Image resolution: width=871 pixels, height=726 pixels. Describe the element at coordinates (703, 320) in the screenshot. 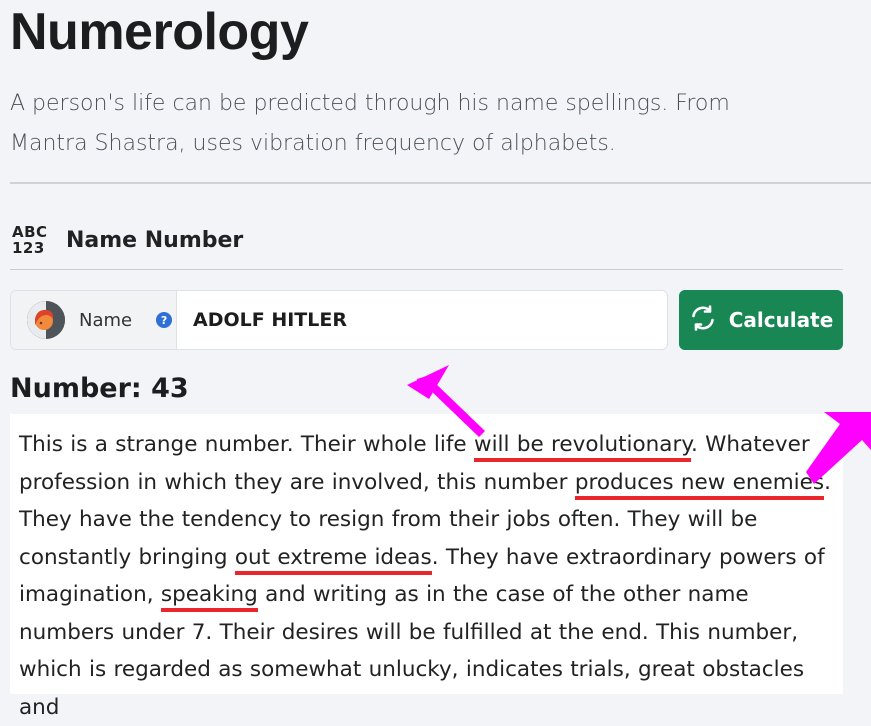

I see `refresh-icon` at that location.